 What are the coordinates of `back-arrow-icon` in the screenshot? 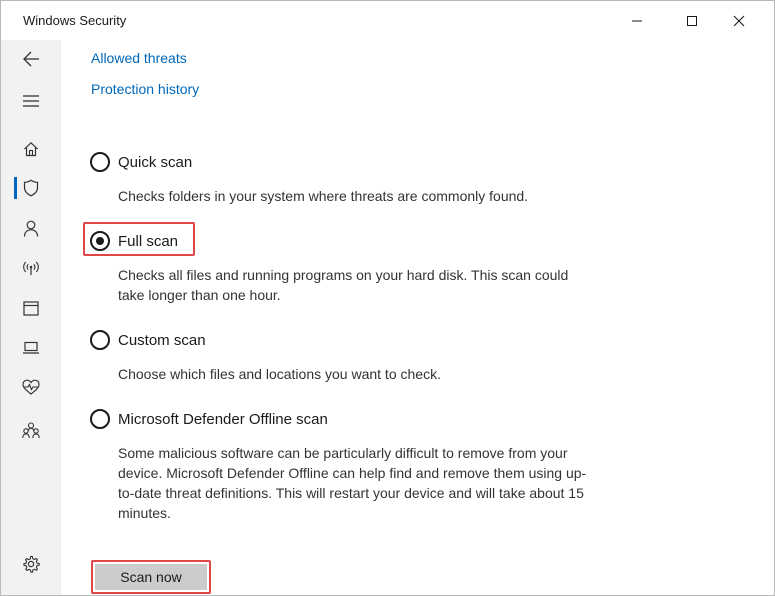 It's located at (31, 59).